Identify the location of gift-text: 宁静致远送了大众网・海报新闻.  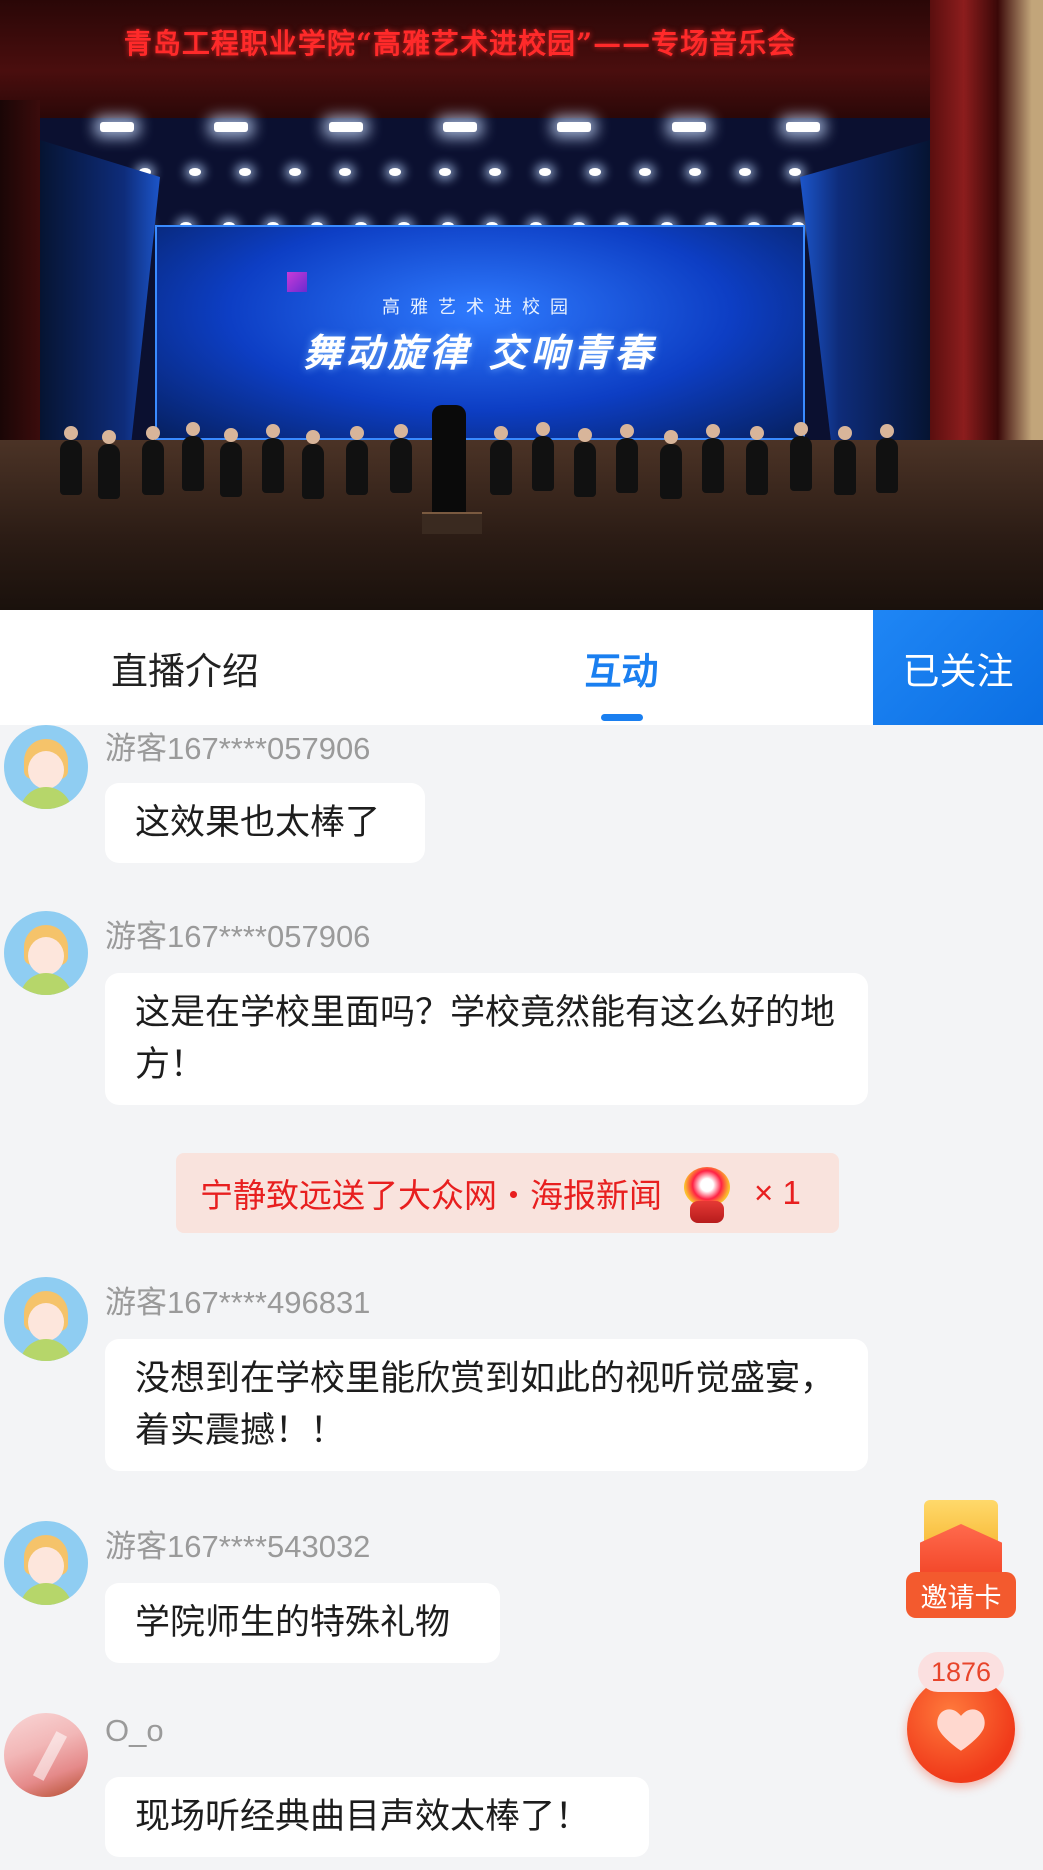
(431, 1195).